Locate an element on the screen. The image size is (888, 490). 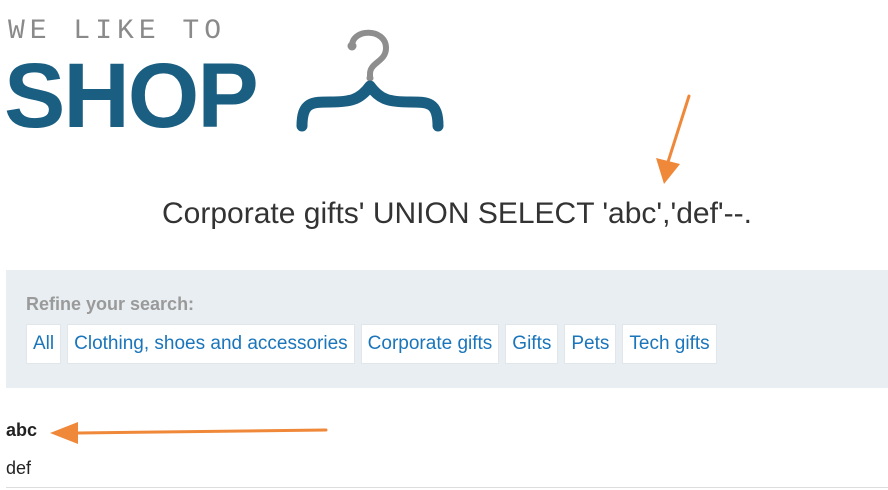
logo-tagline: WE LIKE TO is located at coordinates (117, 31).